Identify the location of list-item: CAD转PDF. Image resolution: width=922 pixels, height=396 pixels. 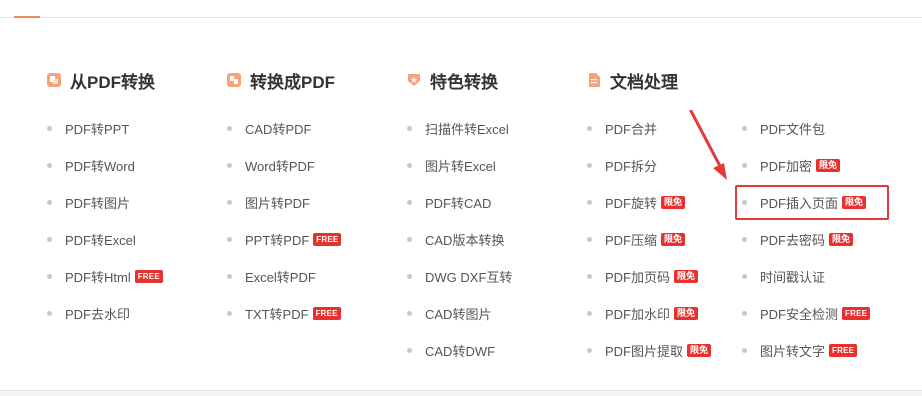
(269, 128).